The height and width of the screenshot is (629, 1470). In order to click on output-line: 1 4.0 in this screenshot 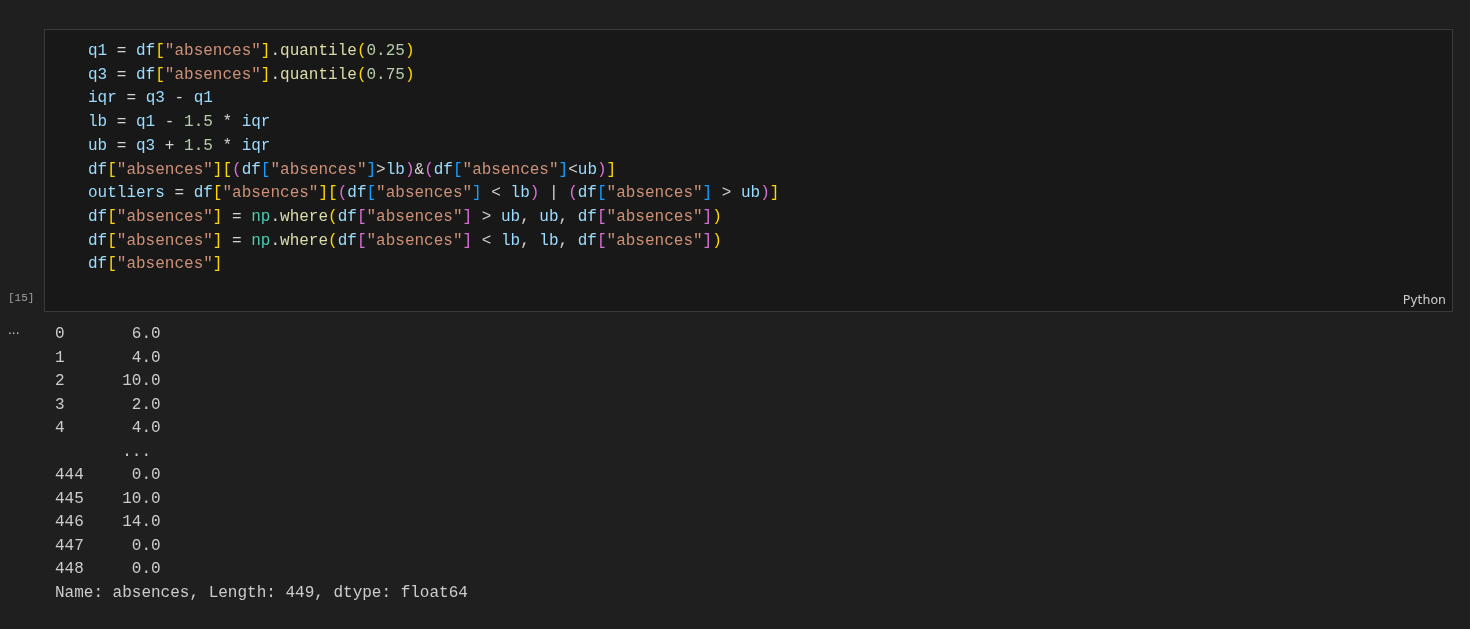, I will do `click(108, 358)`.